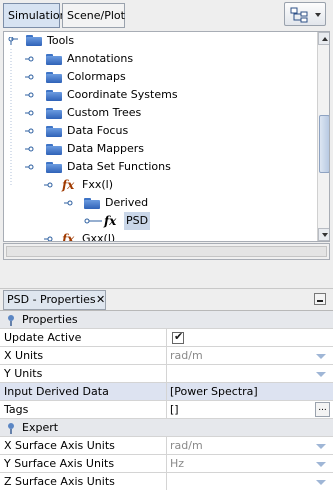  What do you see at coordinates (159, 131) in the screenshot?
I see `tree-node-data-focus: Data Focus` at bounding box center [159, 131].